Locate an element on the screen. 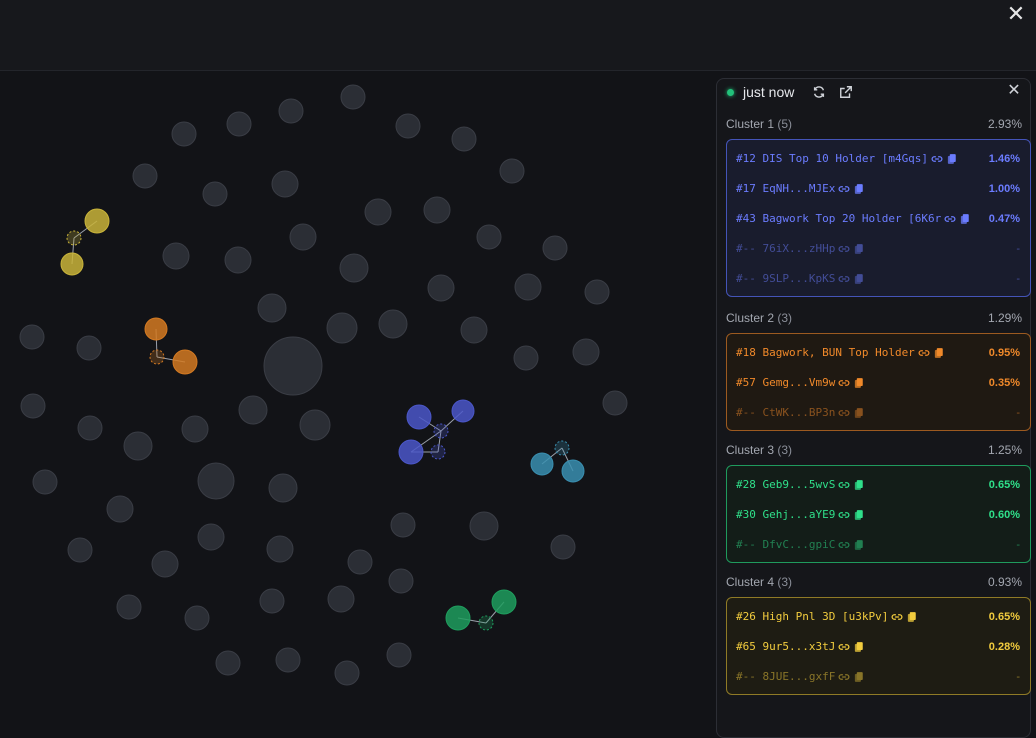 Image resolution: width=1036 pixels, height=738 pixels. holder-row: #30 Gehj...aYE9 0.60% is located at coordinates (878, 515).